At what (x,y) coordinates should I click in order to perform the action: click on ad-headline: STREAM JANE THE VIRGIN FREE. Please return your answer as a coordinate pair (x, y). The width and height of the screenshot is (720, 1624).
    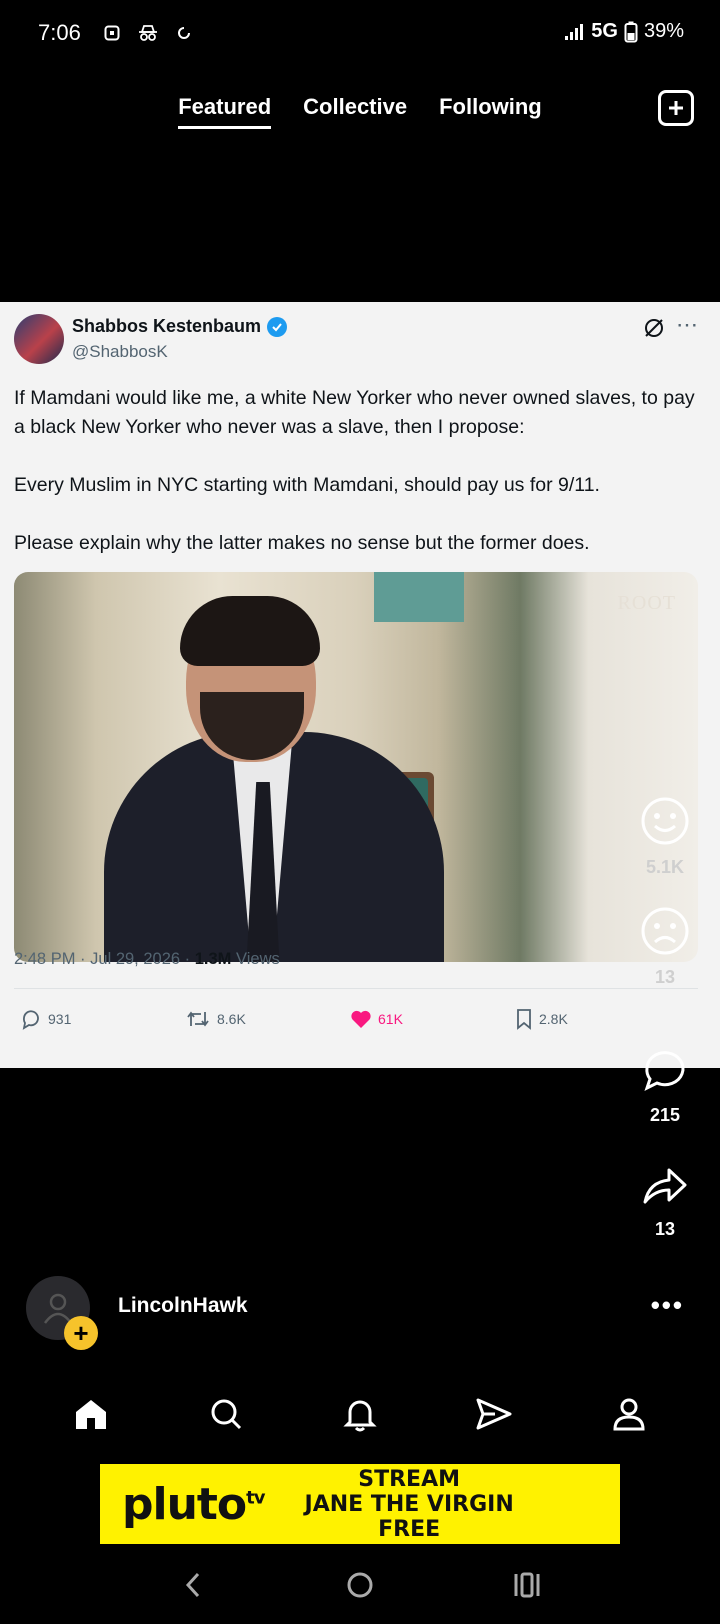
    Looking at the image, I should click on (409, 1504).